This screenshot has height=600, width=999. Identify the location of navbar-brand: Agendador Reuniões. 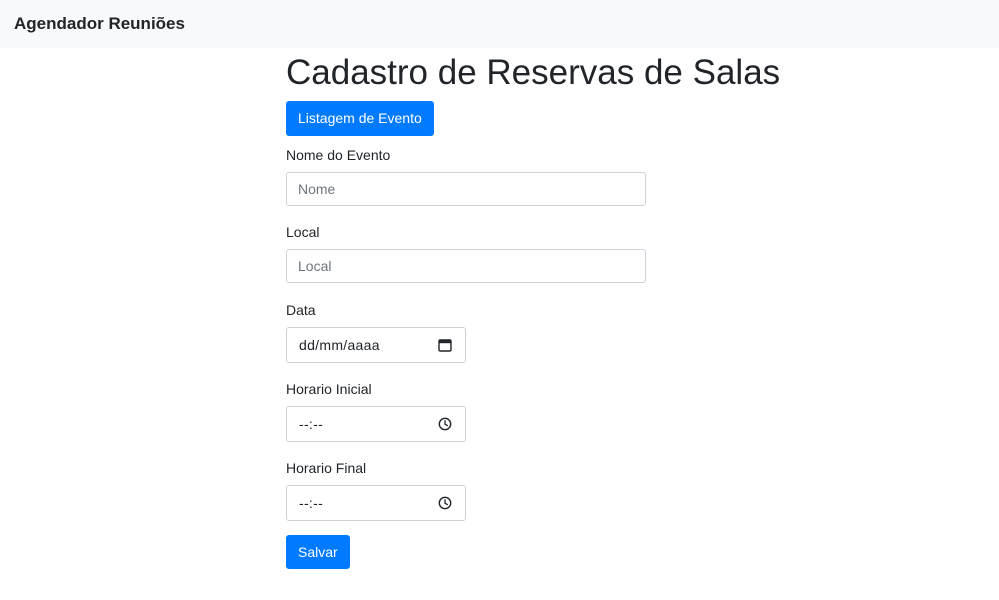
(99, 24).